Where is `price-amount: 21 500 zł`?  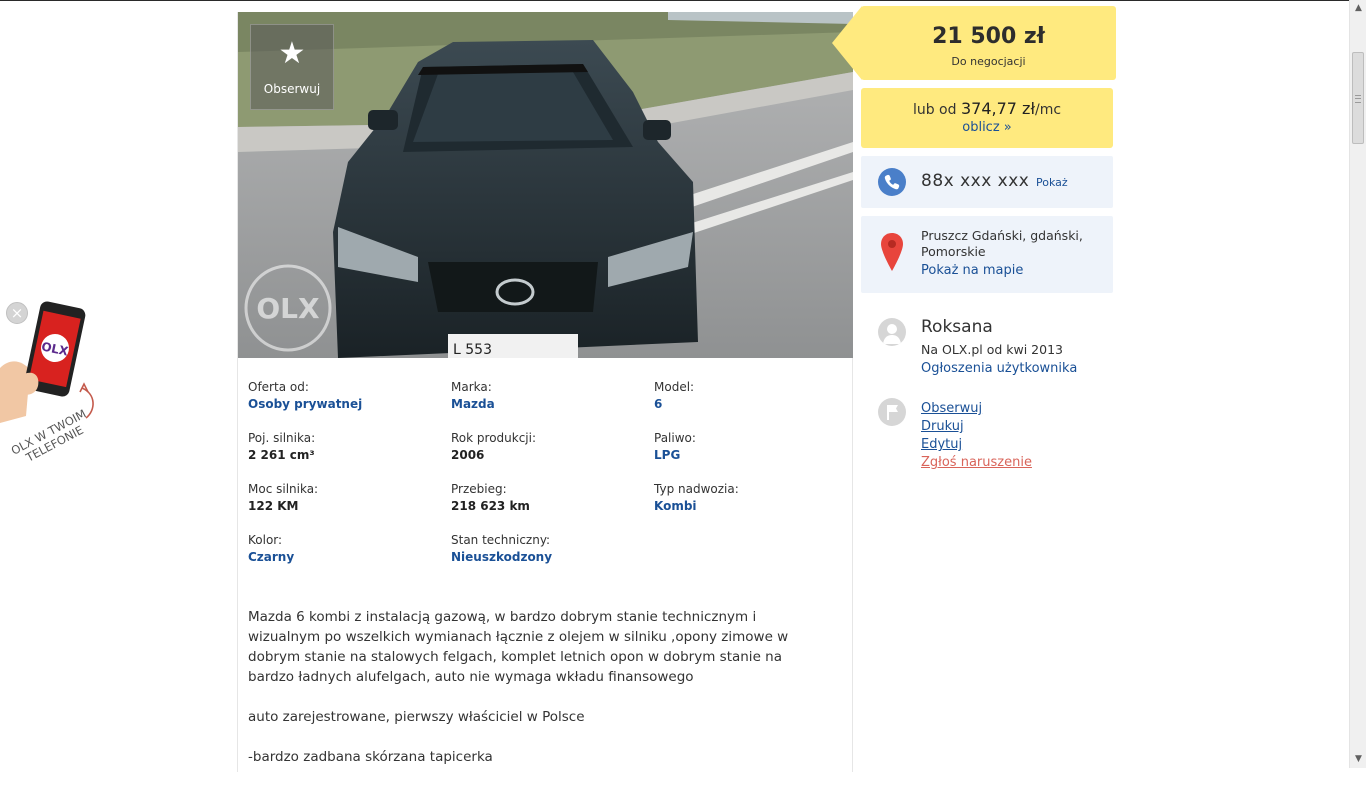
price-amount: 21 500 zł is located at coordinates (988, 36).